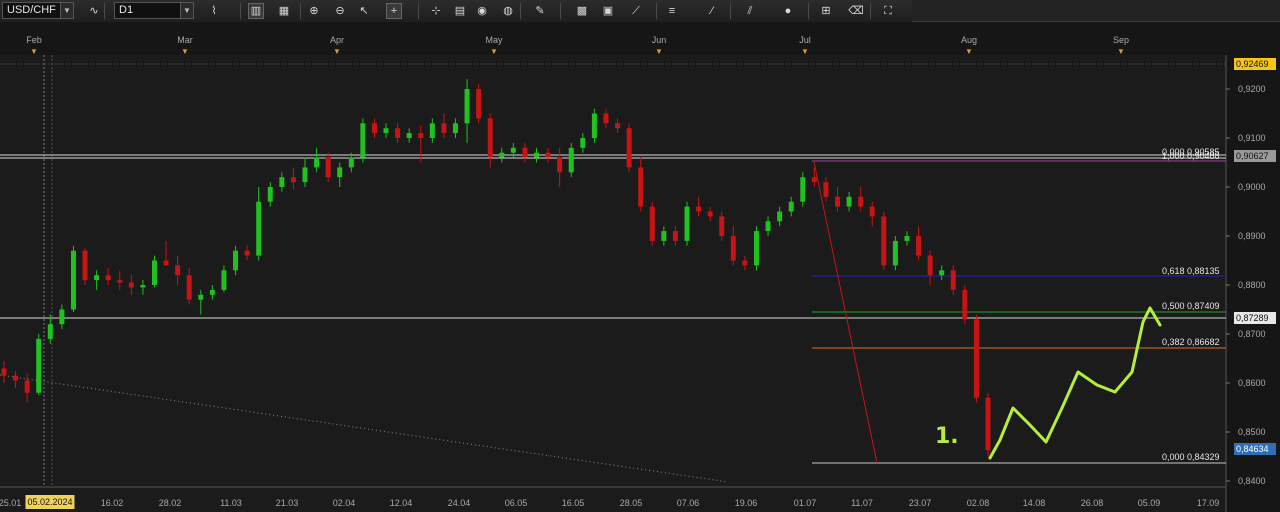 This screenshot has width=1280, height=512. Describe the element at coordinates (508, 11) in the screenshot. I see `globe-icon: ◍` at that location.